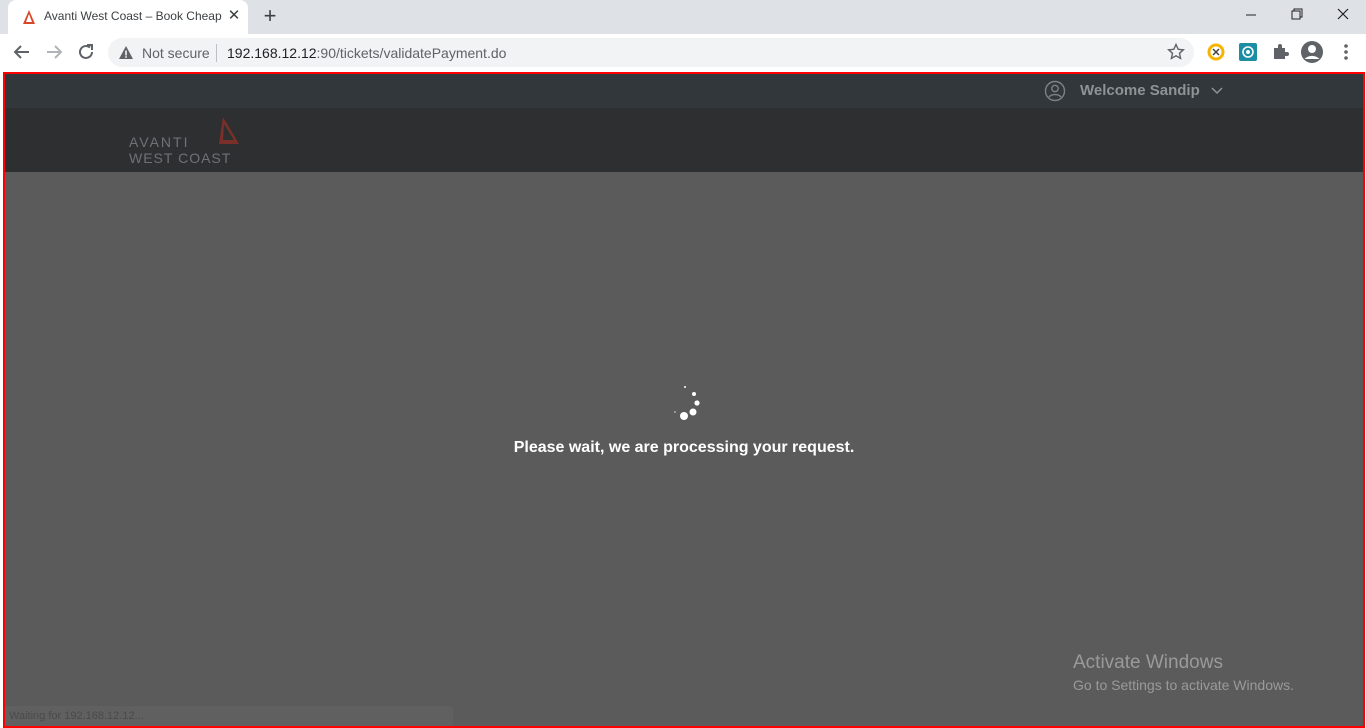 The width and height of the screenshot is (1366, 728). What do you see at coordinates (1251, 15) in the screenshot?
I see `minimize-icon` at bounding box center [1251, 15].